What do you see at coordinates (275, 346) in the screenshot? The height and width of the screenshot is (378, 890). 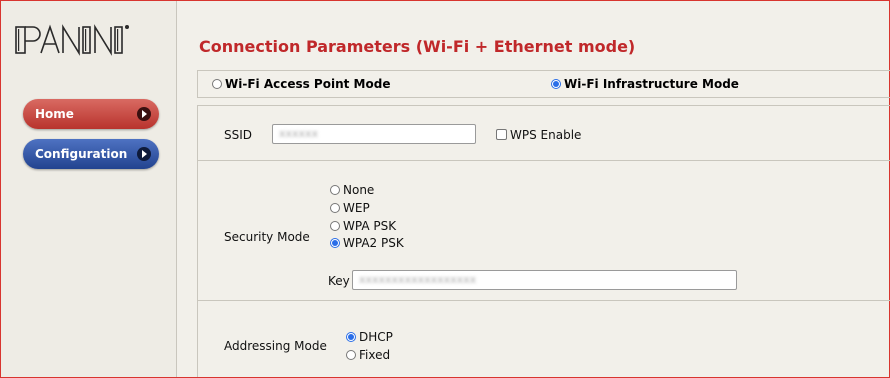 I see `addressing-mode-label: Addressing Mode` at bounding box center [275, 346].